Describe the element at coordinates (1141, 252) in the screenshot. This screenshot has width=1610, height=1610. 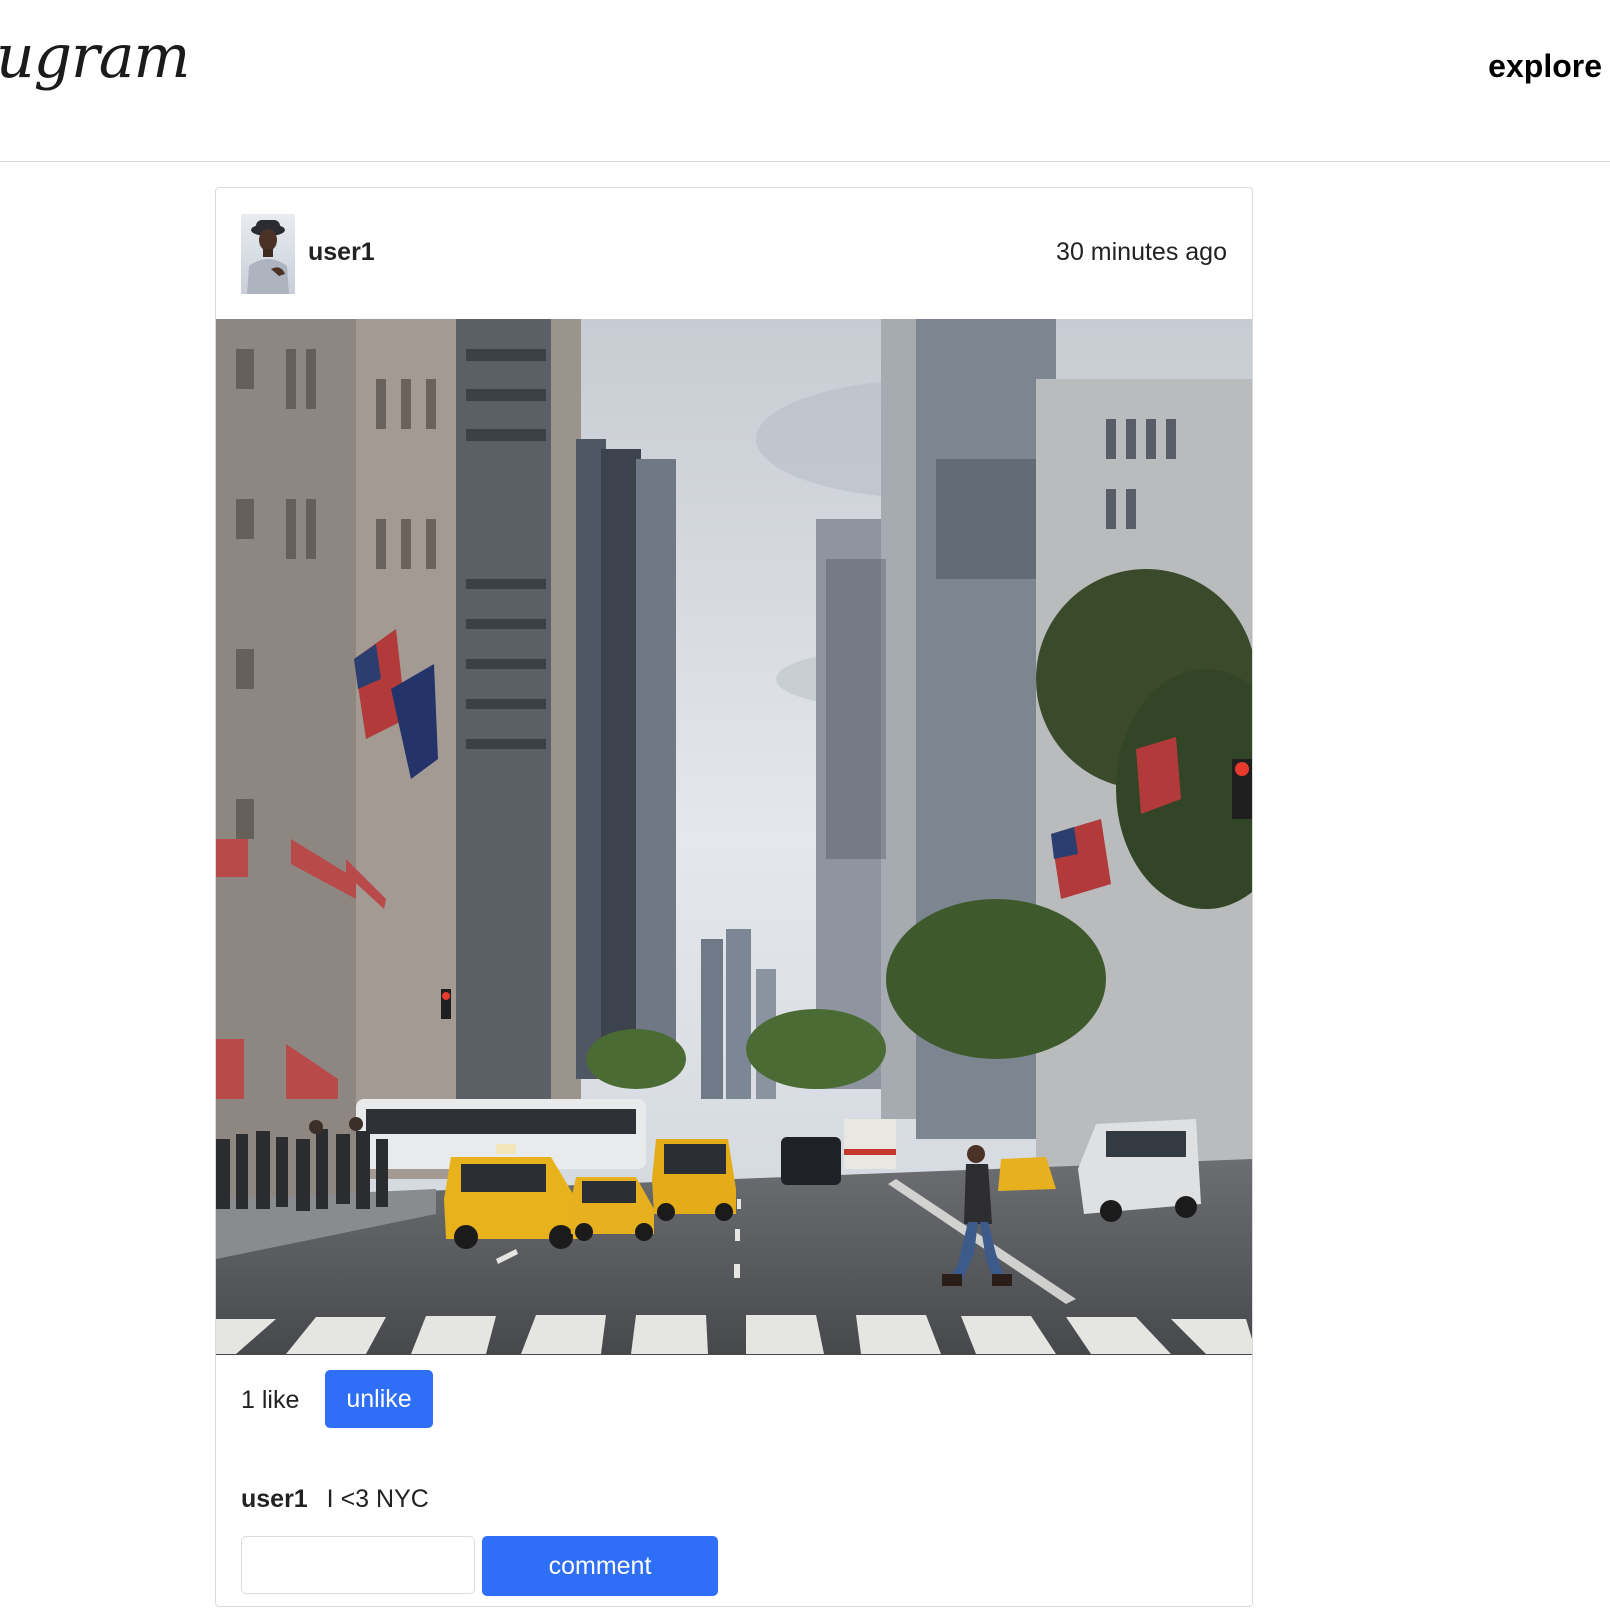
I see `post-timestamp: 30 minutes ago` at that location.